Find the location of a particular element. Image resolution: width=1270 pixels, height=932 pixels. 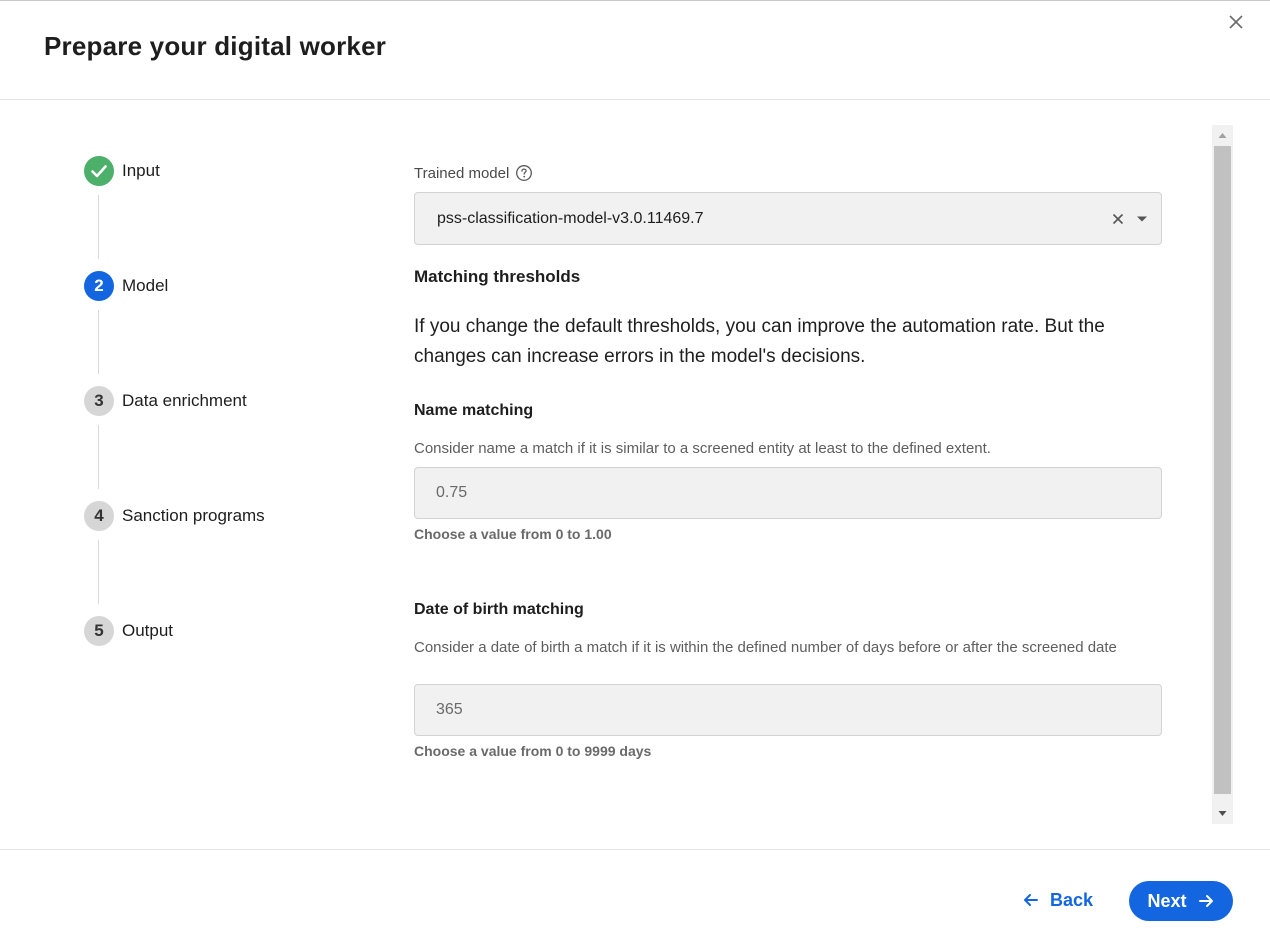

step-number: 5 is located at coordinates (99, 631).